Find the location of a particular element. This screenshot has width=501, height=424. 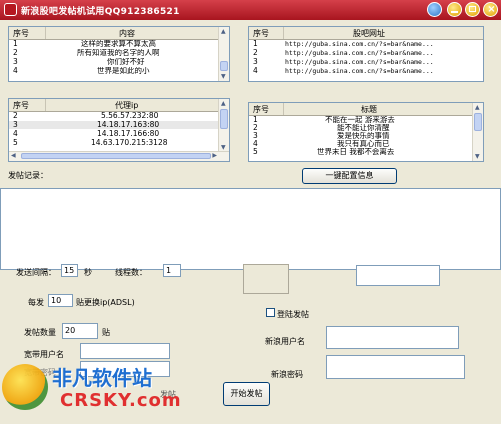

post-count-input: 20 is located at coordinates (80, 331).